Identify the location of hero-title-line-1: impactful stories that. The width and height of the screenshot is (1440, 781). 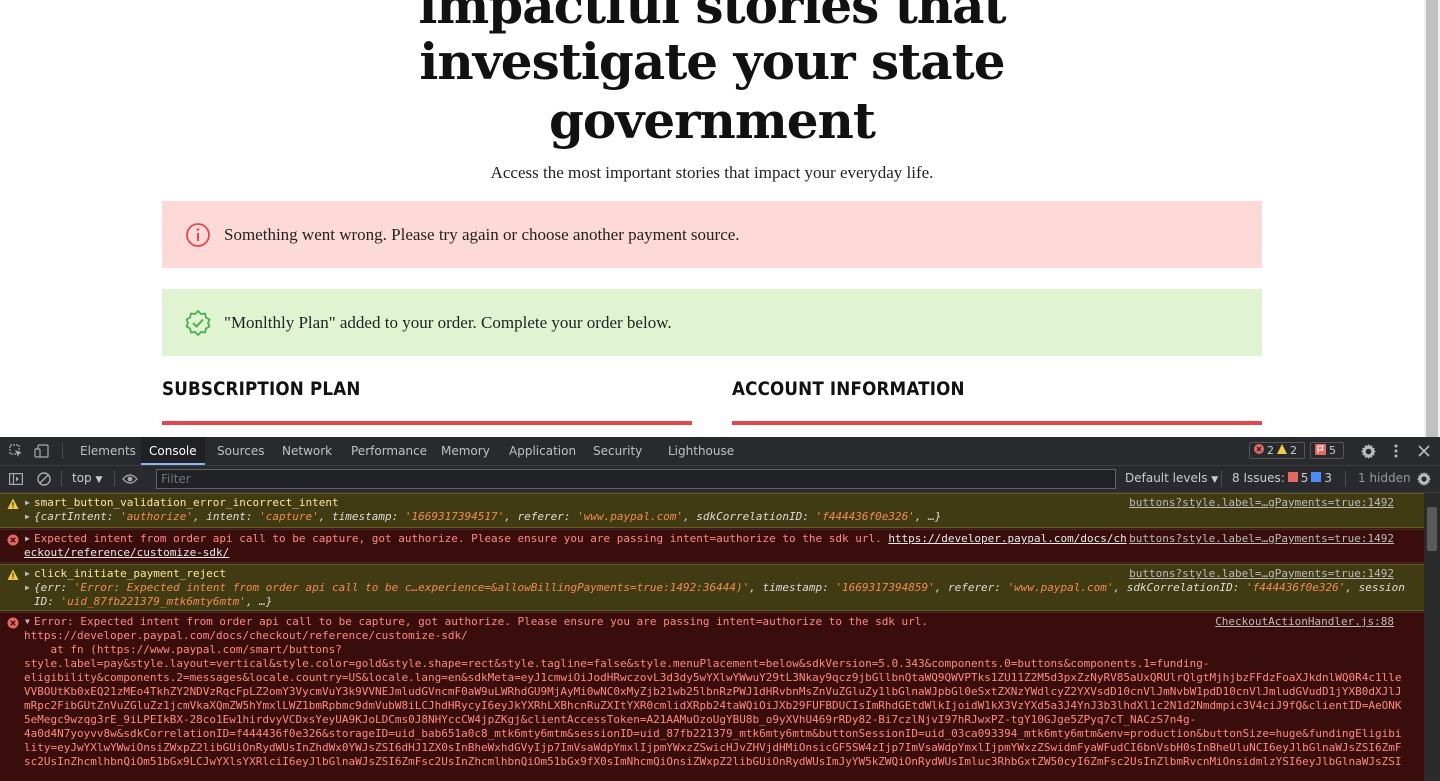
(712, 17).